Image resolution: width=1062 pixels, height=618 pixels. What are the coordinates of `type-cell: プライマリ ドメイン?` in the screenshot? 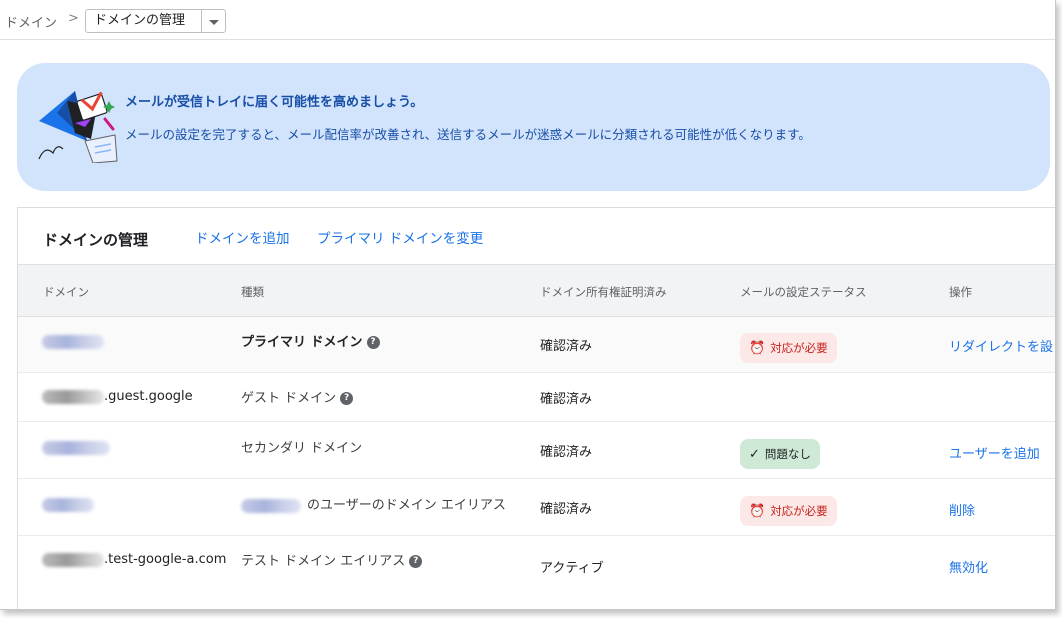 It's located at (310, 340).